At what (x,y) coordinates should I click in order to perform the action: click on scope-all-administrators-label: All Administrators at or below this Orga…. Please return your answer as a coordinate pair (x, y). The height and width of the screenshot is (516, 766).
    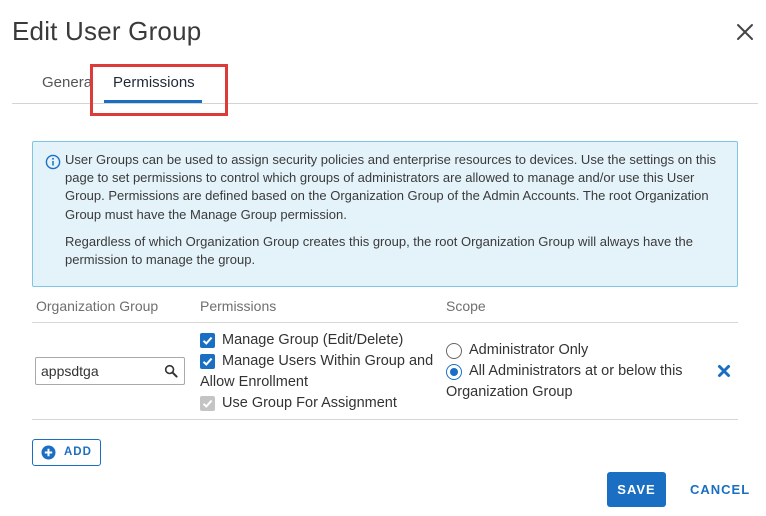
    Looking at the image, I should click on (564, 381).